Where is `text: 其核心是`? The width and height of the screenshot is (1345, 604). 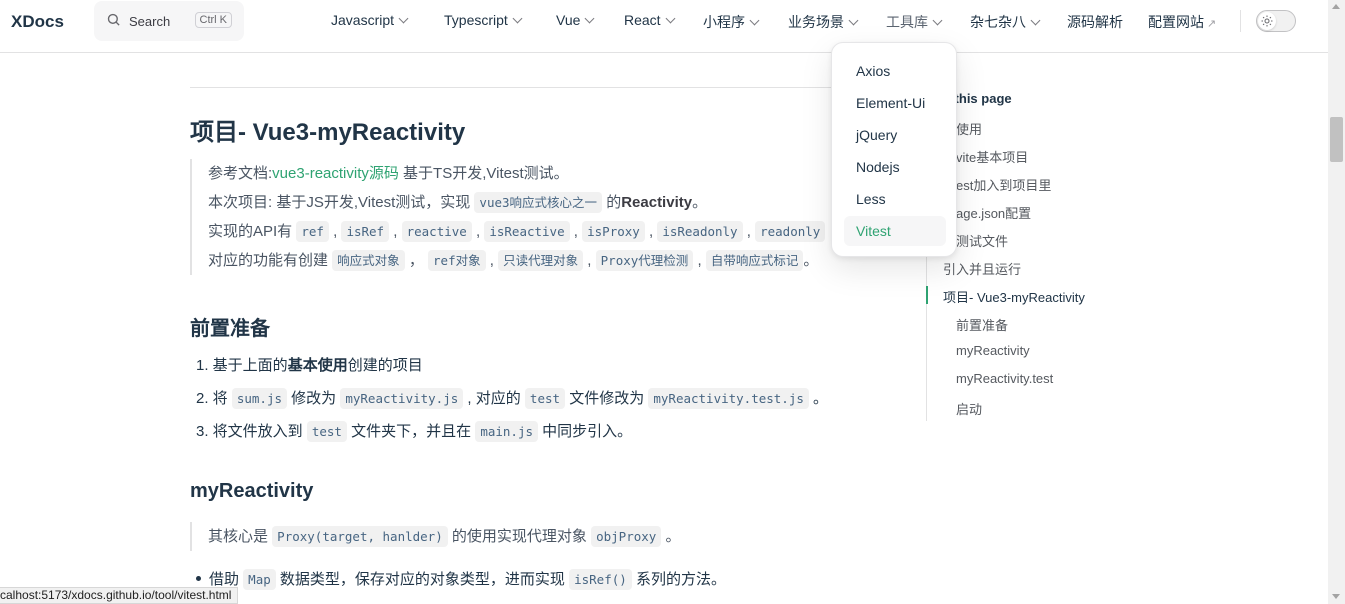
text: 其核心是 is located at coordinates (240, 536).